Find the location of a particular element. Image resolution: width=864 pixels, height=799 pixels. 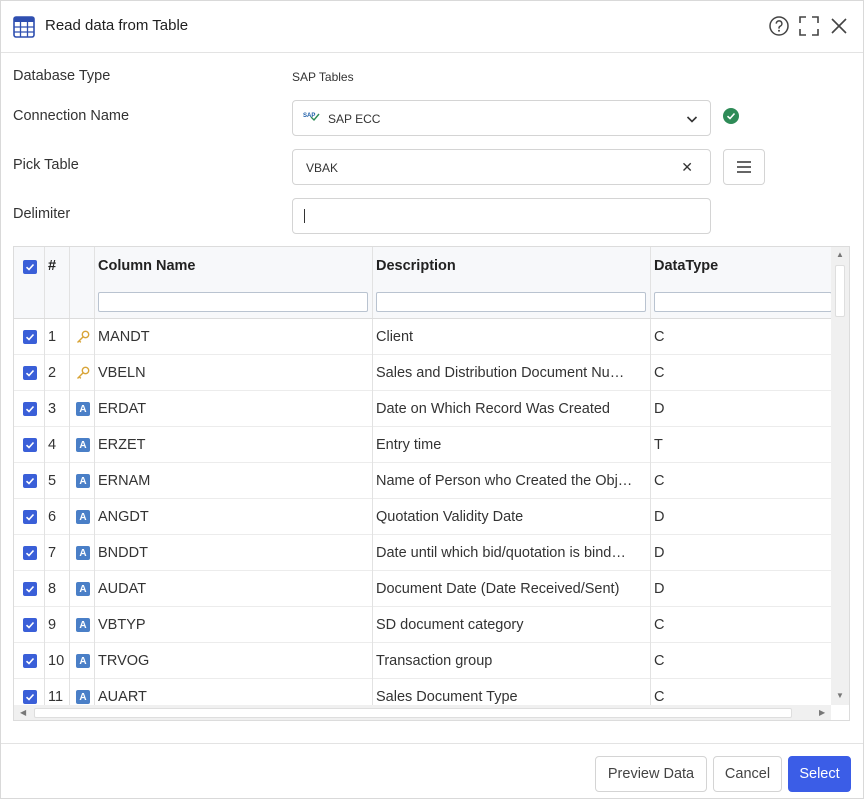

description-cell: Sales Document Type is located at coordinates (447, 697).